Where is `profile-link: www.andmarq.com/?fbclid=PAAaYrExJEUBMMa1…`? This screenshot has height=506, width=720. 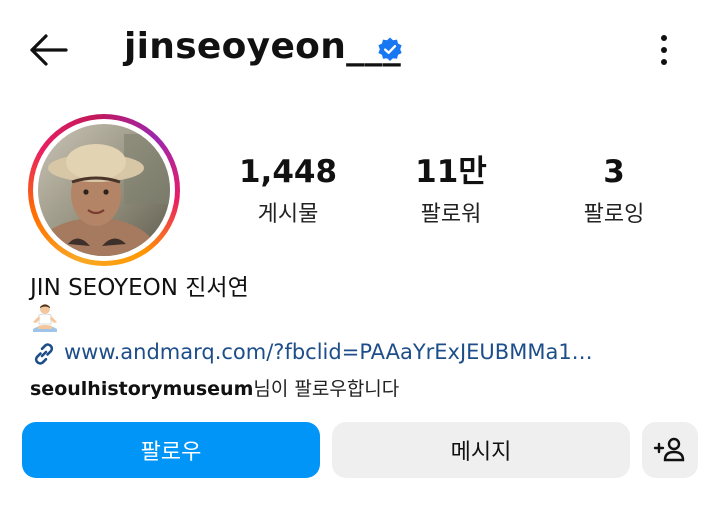 profile-link: www.andmarq.com/?fbclid=PAAaYrExJEUBMMa1… is located at coordinates (360, 354).